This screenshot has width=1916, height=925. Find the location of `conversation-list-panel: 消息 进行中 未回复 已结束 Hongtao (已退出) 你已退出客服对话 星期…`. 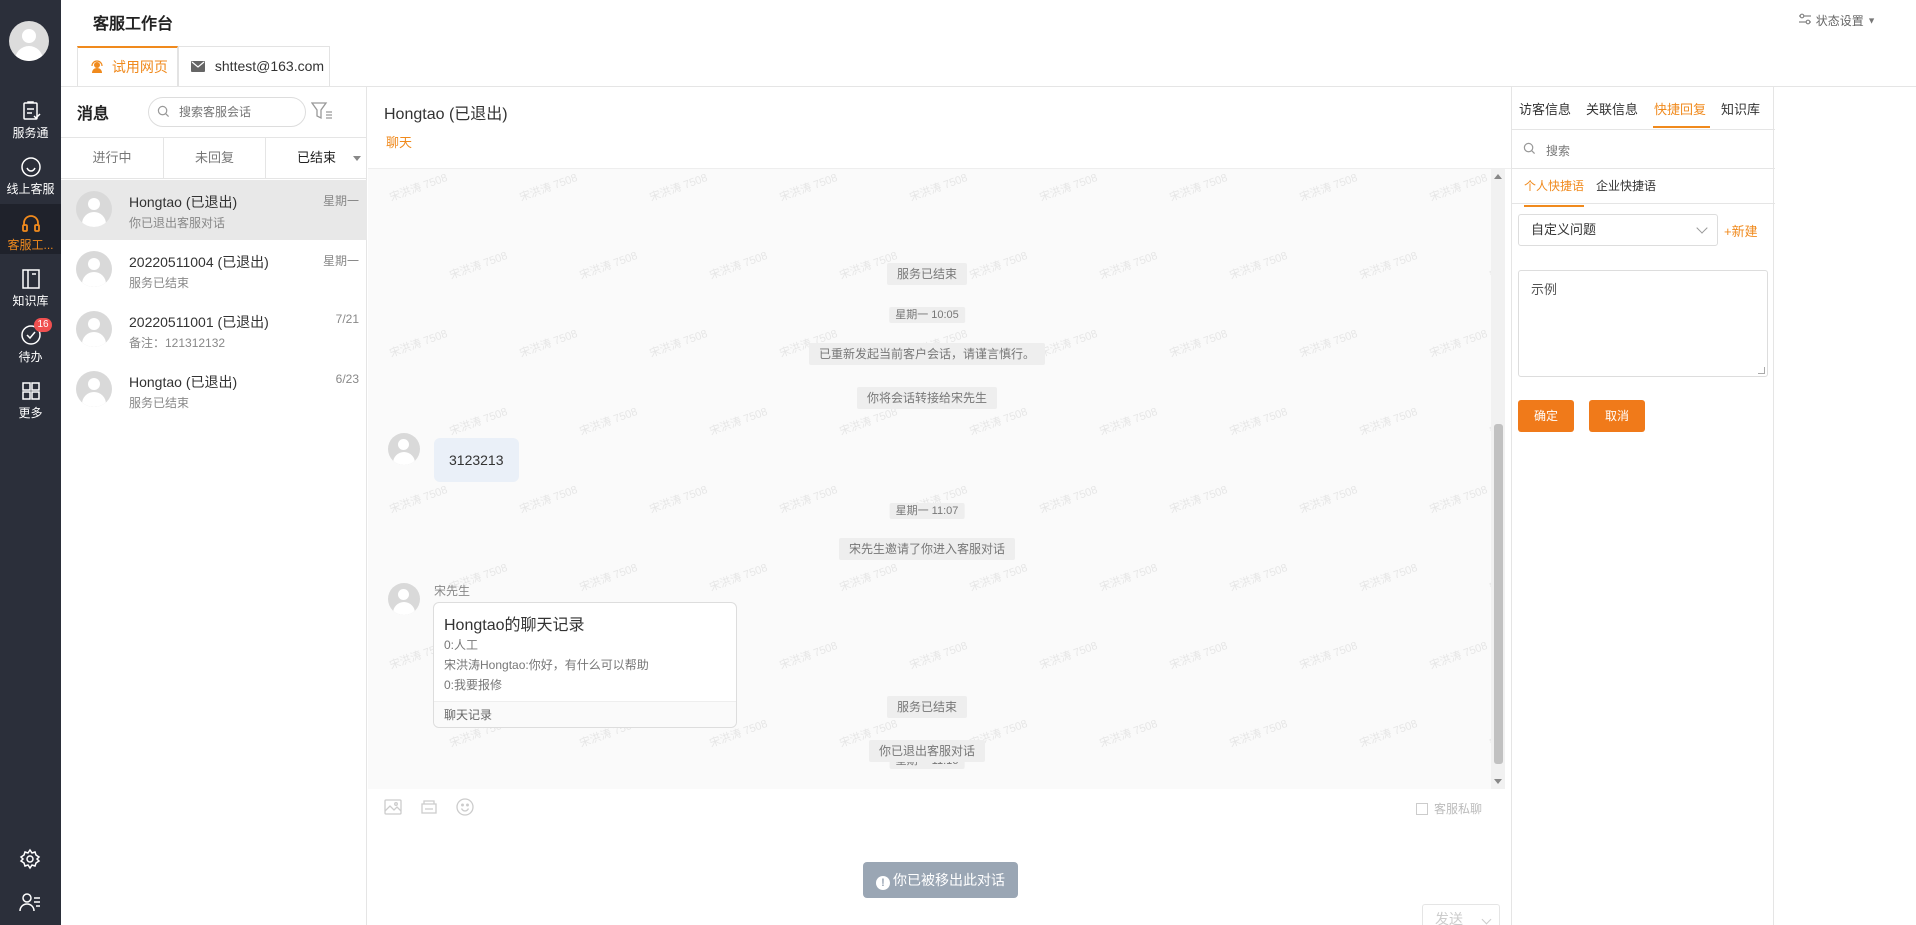

conversation-list-panel: 消息 进行中 未回复 已结束 Hongtao (已退出) 你已退出客服对话 星期… is located at coordinates (214, 506).